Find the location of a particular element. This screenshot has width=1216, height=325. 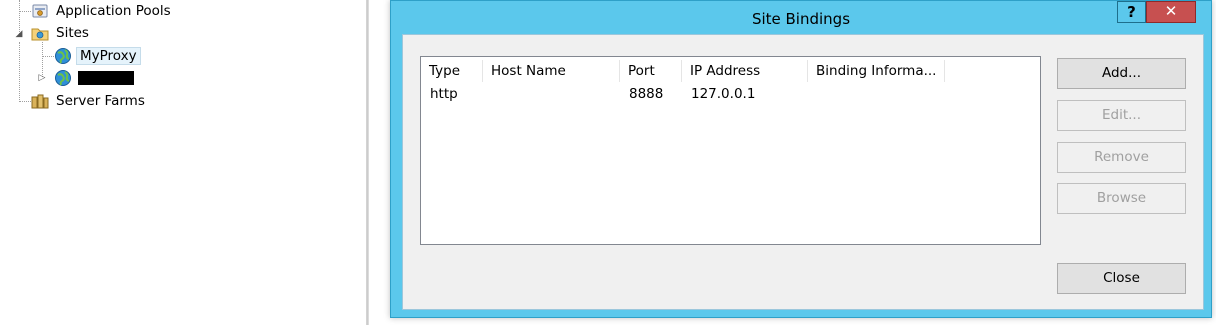

tree-item-server-farms: Server Farms is located at coordinates (89, 101).